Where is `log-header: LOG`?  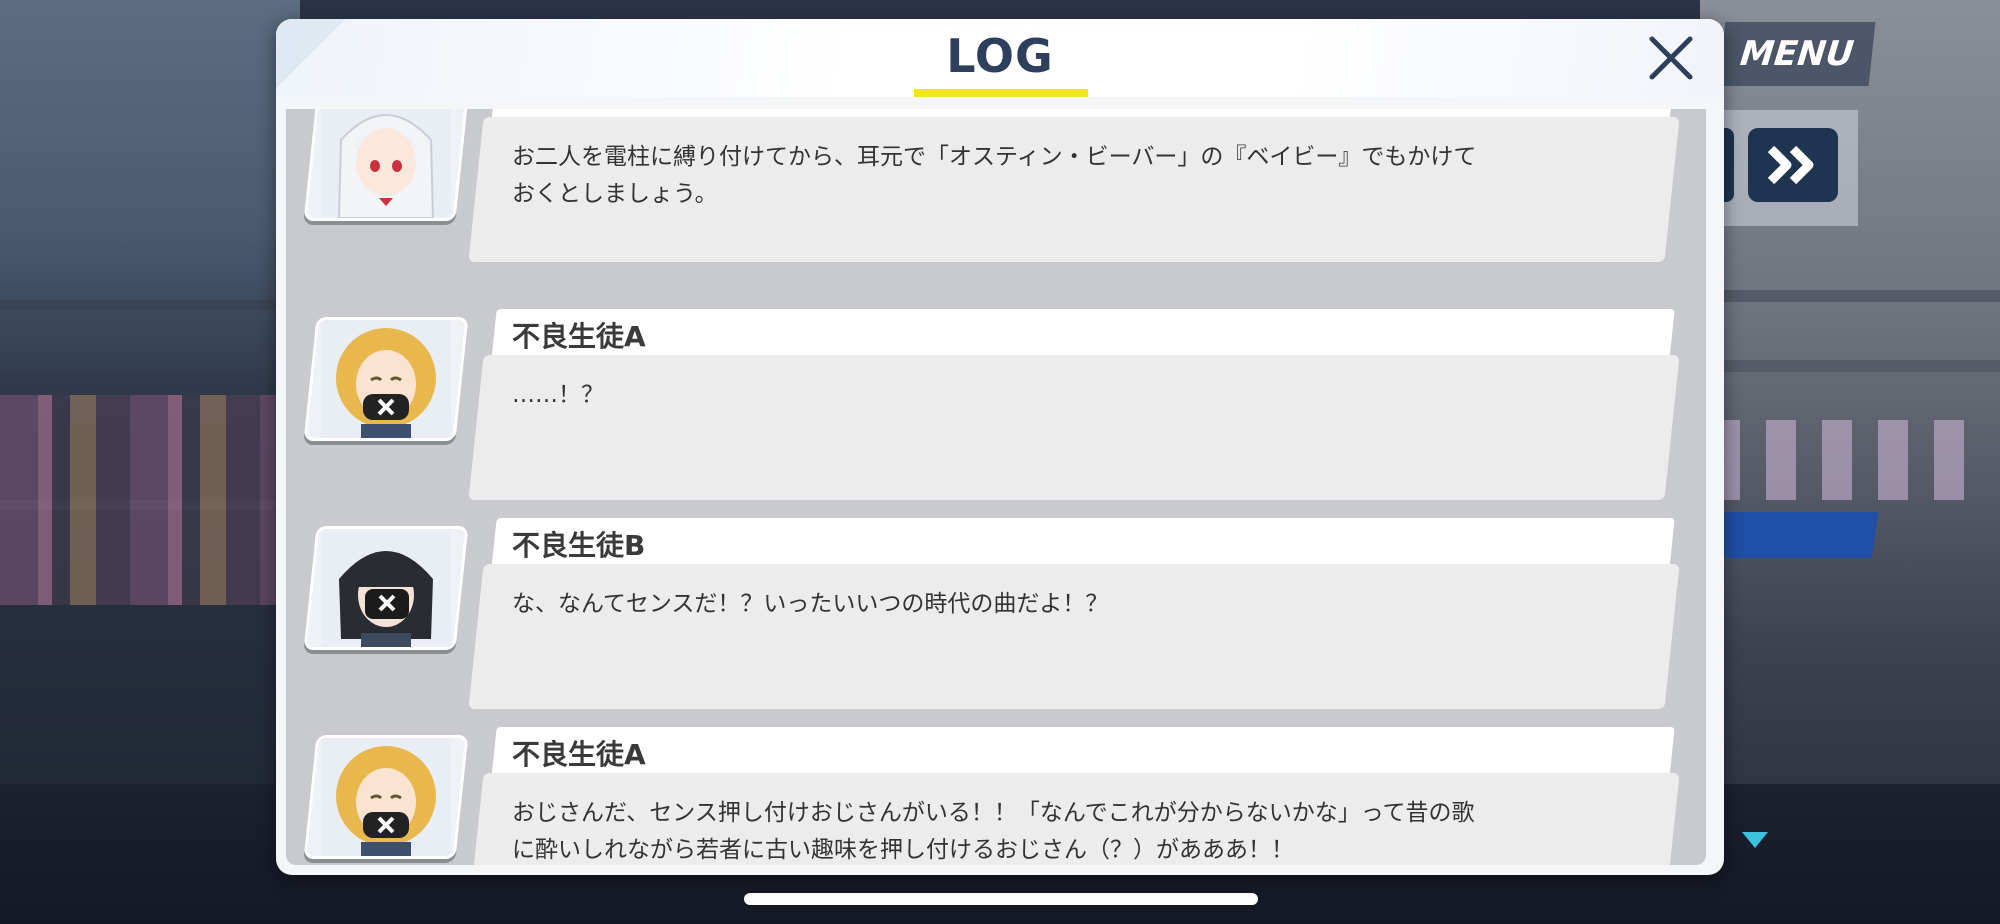
log-header: LOG is located at coordinates (1000, 58).